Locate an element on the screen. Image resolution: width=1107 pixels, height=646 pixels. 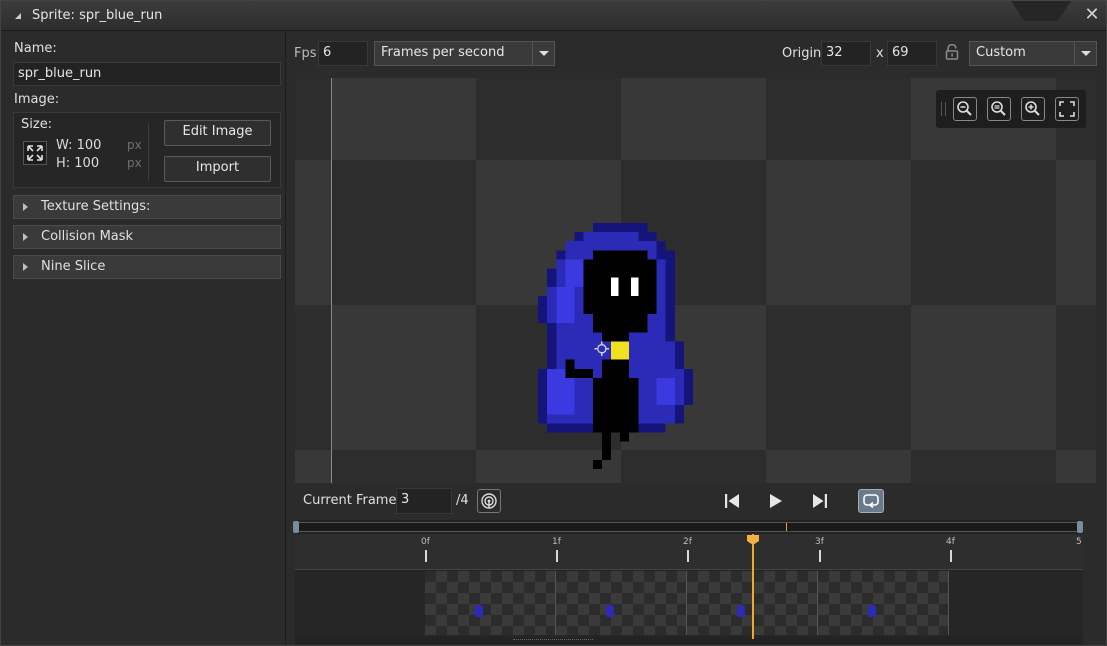
image-label: Image: is located at coordinates (37, 99).